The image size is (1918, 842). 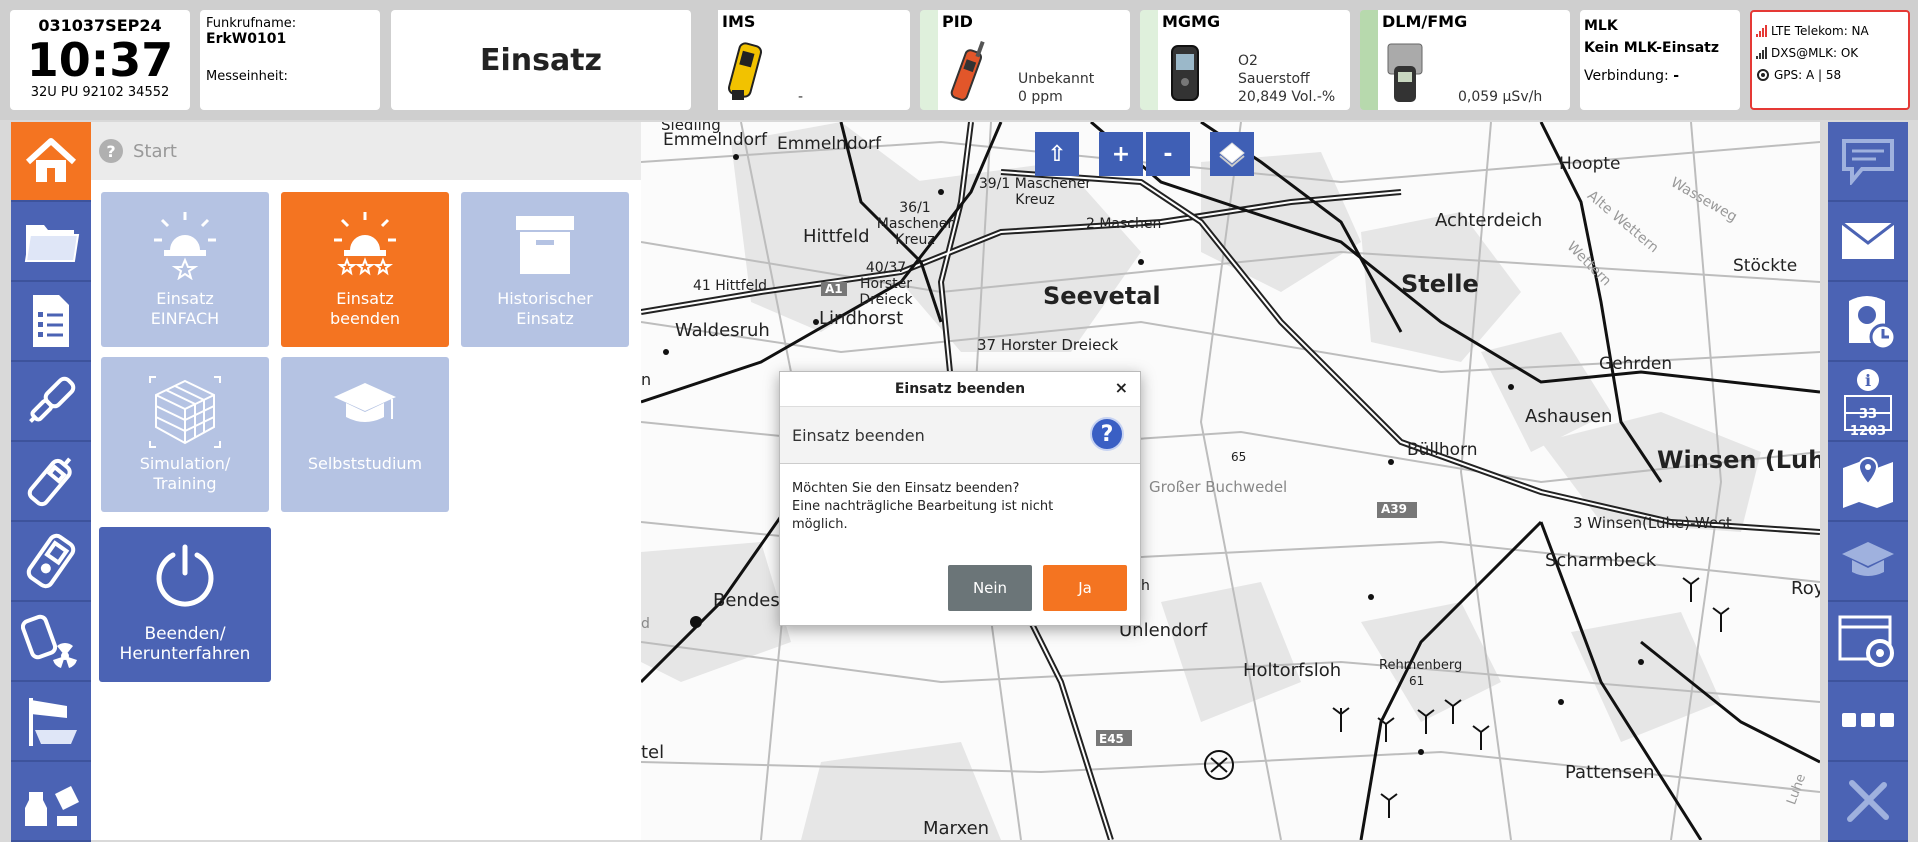 I want to click on map-locator-button, so click(x=1868, y=482).